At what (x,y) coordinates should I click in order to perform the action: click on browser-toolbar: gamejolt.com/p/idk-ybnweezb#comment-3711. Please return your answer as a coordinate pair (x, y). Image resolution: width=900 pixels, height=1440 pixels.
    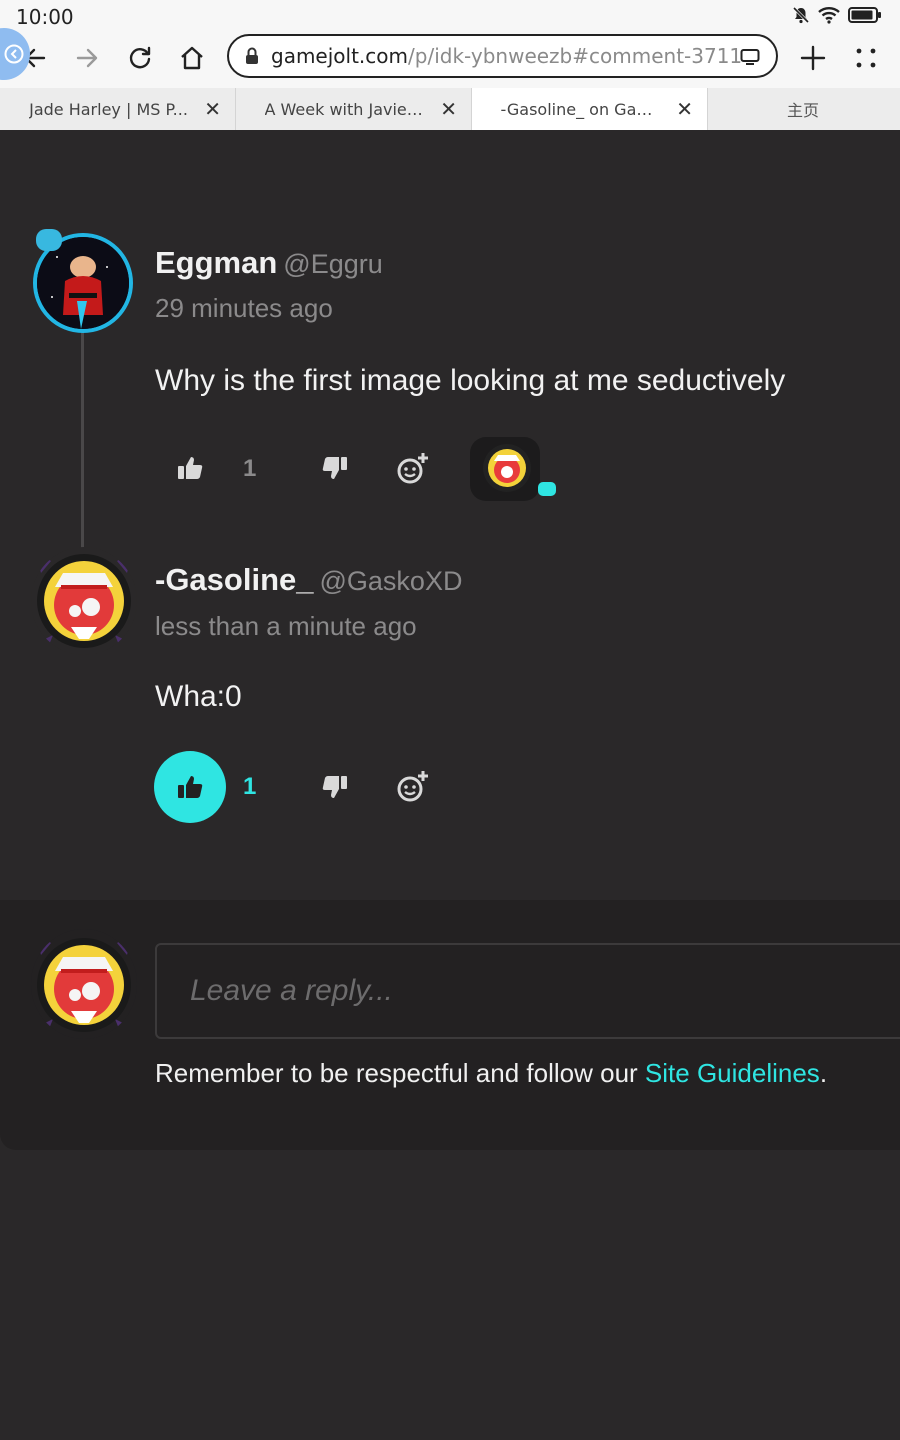
    Looking at the image, I should click on (450, 61).